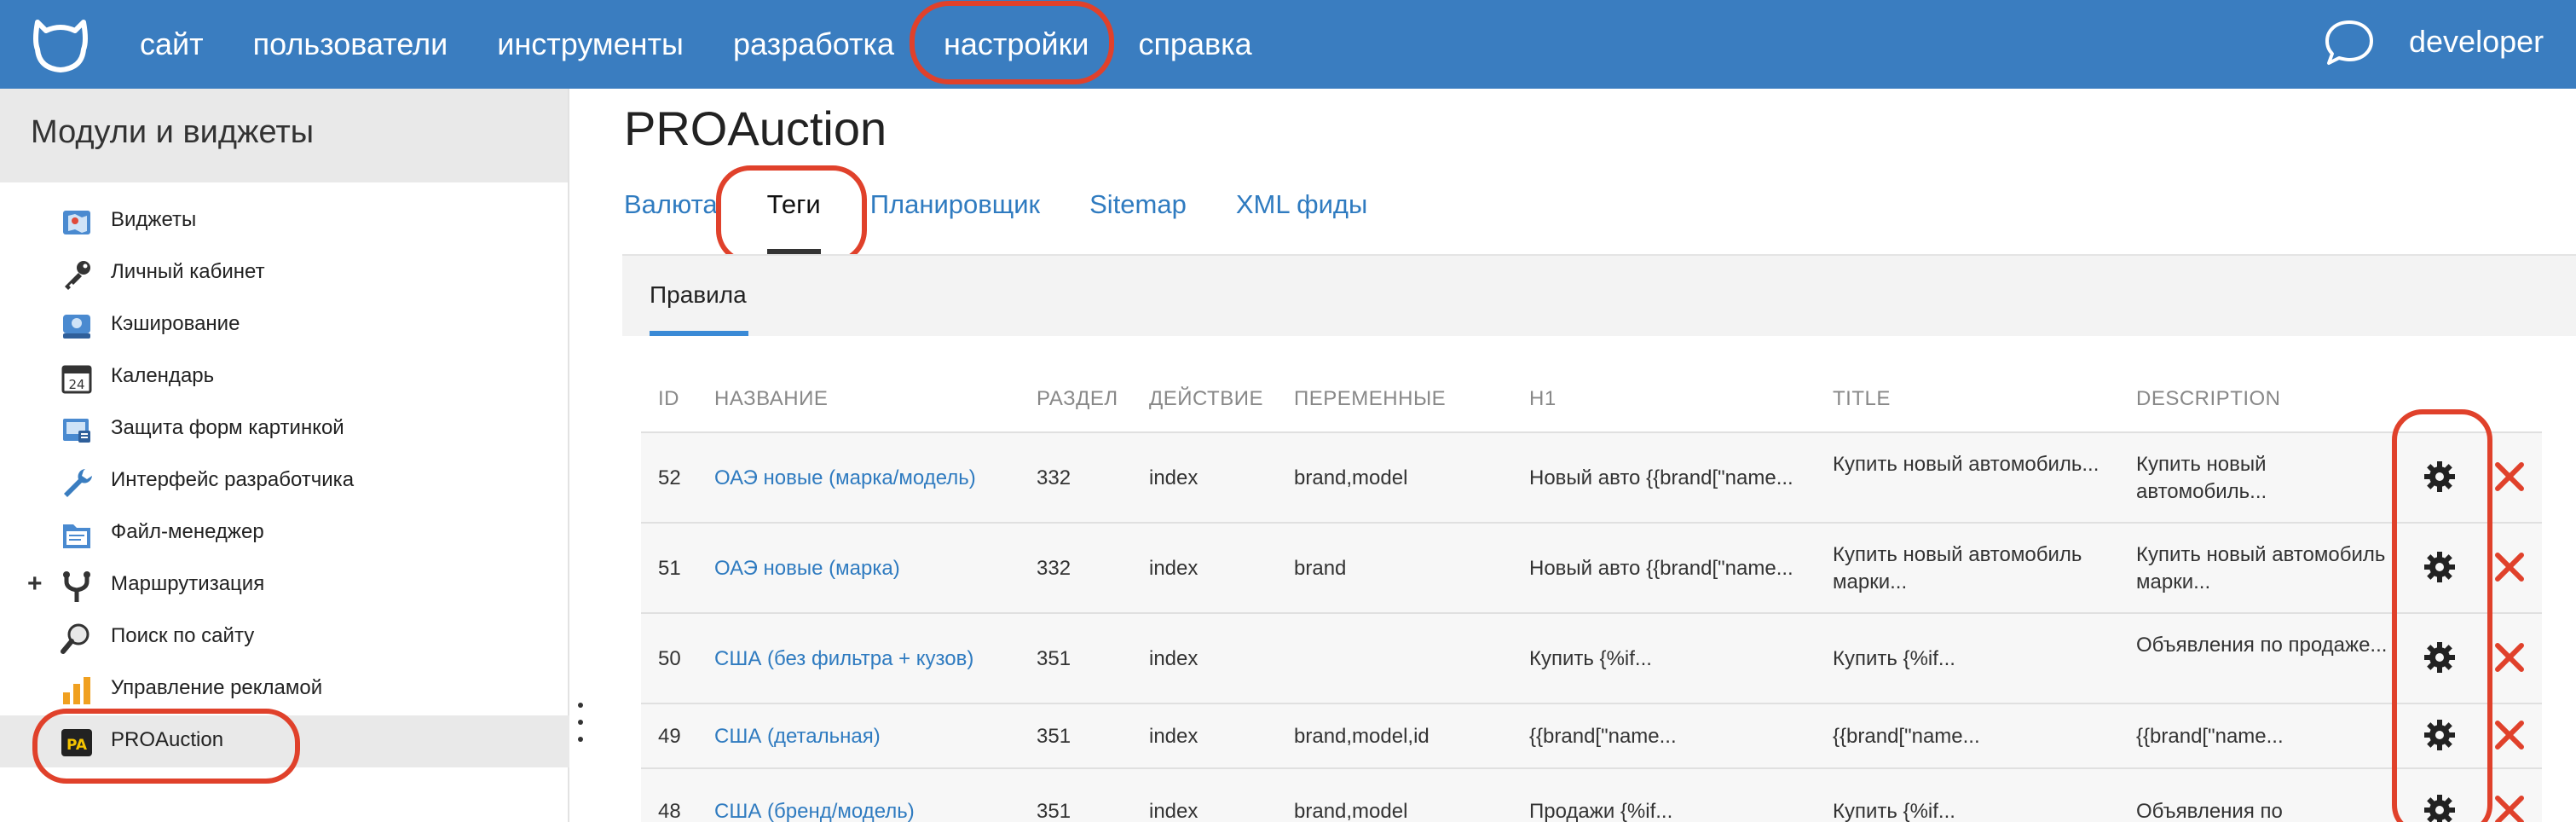 This screenshot has width=2576, height=822. I want to click on actions-highlight, so click(2442, 615).